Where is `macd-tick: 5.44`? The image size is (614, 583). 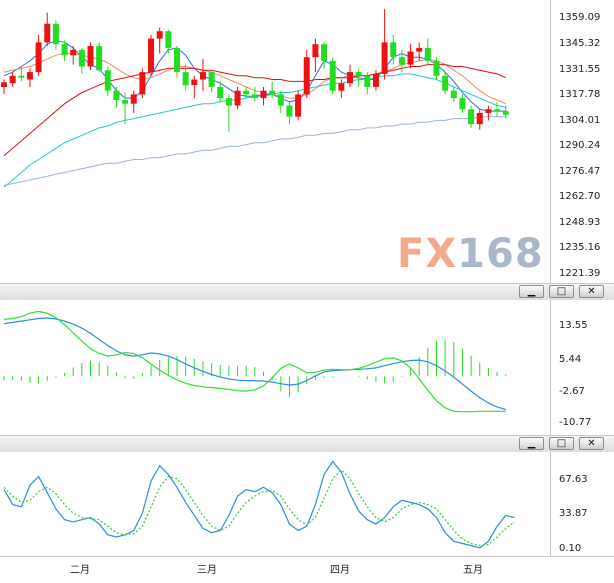
macd-tick: 5.44 is located at coordinates (570, 359).